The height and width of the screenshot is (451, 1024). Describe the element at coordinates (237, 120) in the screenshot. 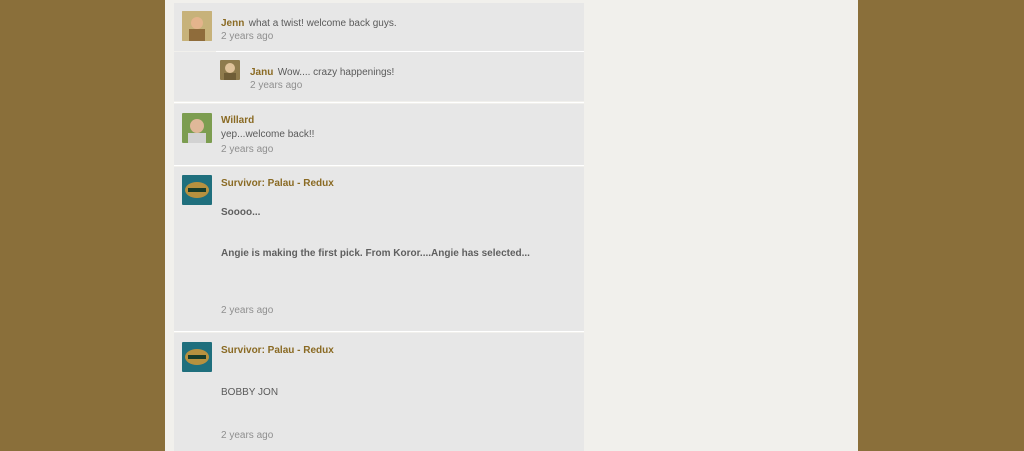

I see `author-link: Willard` at that location.